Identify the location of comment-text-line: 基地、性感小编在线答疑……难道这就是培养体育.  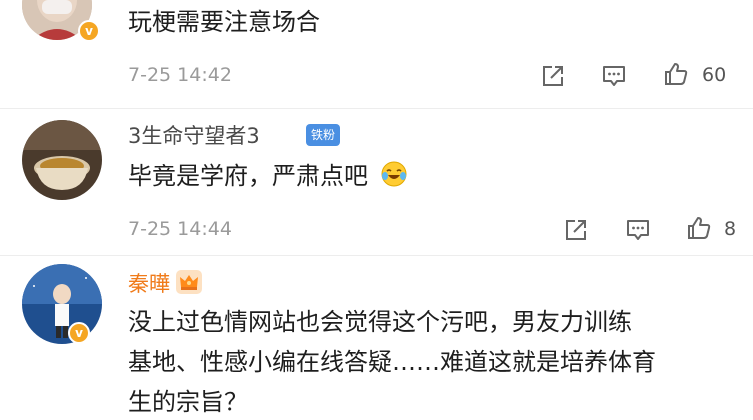
(392, 362).